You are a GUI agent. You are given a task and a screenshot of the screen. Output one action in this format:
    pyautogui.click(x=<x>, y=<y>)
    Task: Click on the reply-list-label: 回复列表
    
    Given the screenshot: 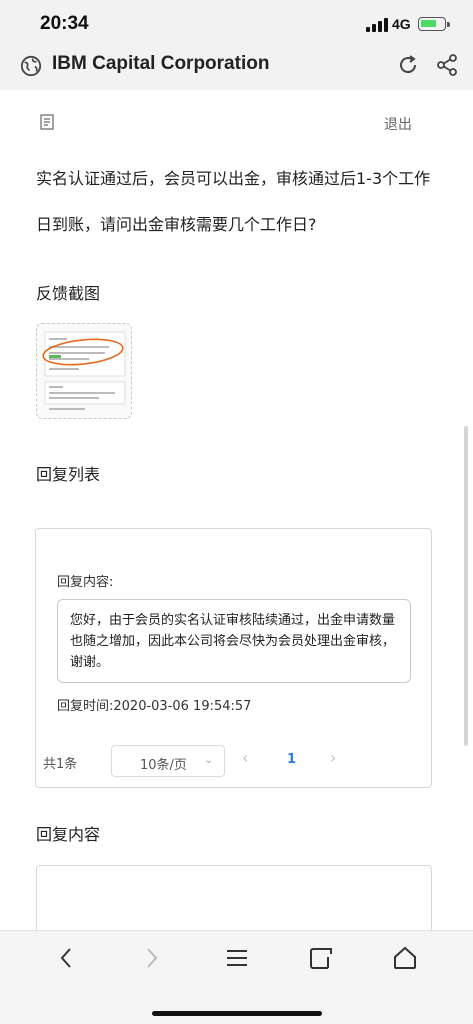 What is the action you would take?
    pyautogui.click(x=68, y=474)
    